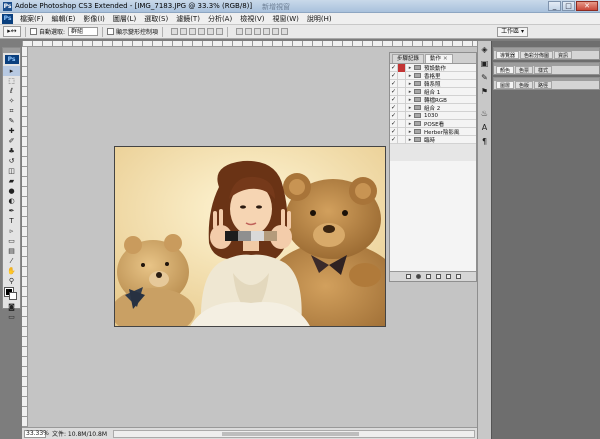 Image resolution: width=600 pixels, height=439 pixels. Describe the element at coordinates (12, 31) in the screenshot. I see `tool-preset-picker: ▸↔` at that location.